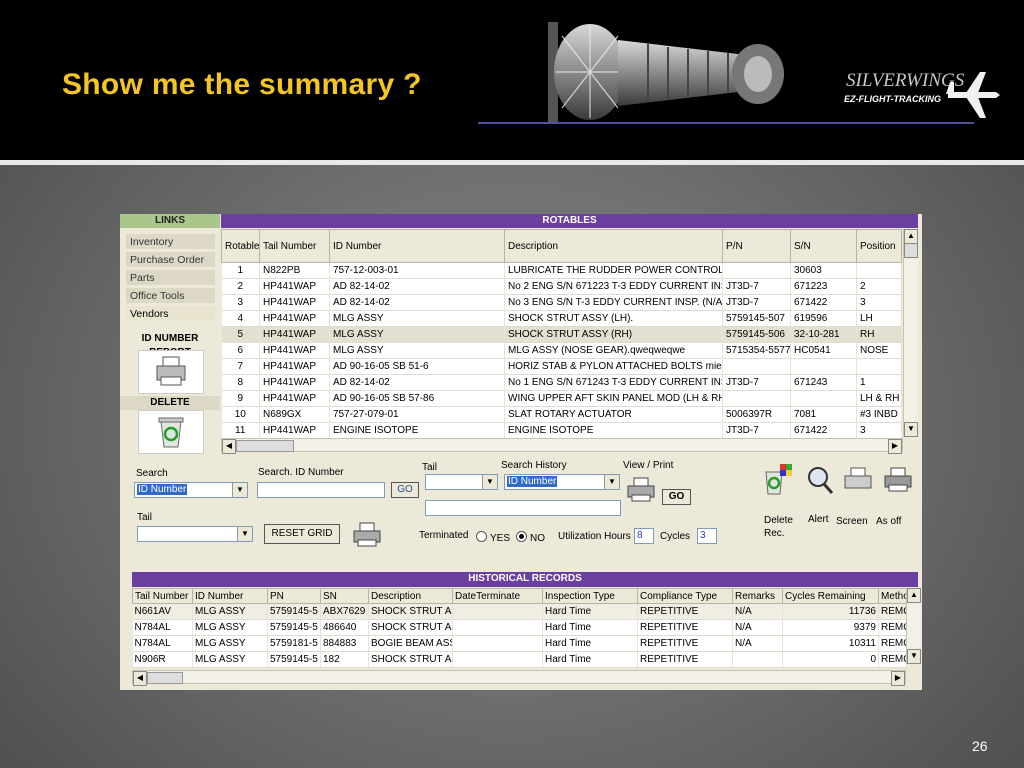 Image resolution: width=1024 pixels, height=768 pixels. Describe the element at coordinates (879, 246) in the screenshot. I see `rotables-column-header: Position` at that location.